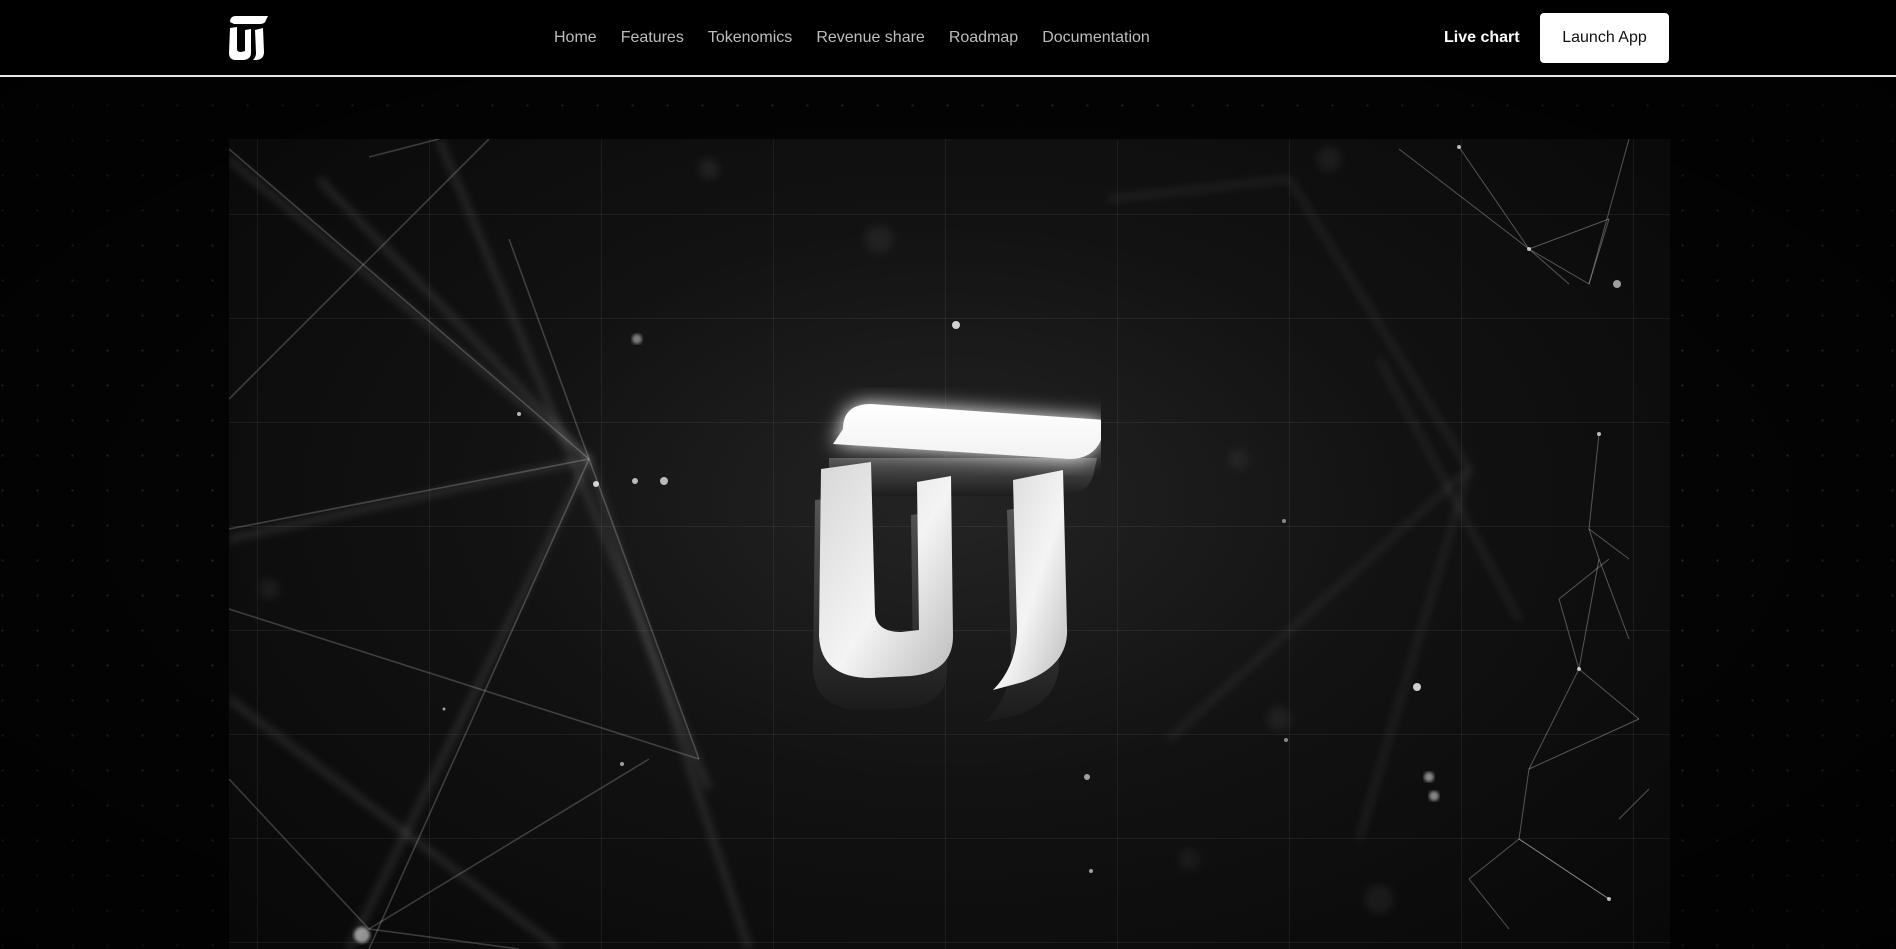 The width and height of the screenshot is (1896, 949). I want to click on nav-tokenomics-link: Tokenomics, so click(750, 38).